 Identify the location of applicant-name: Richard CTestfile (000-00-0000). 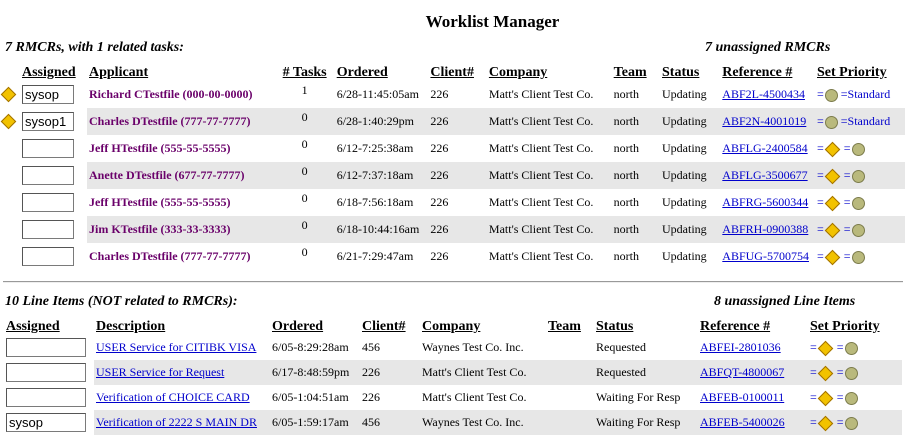
(181, 94).